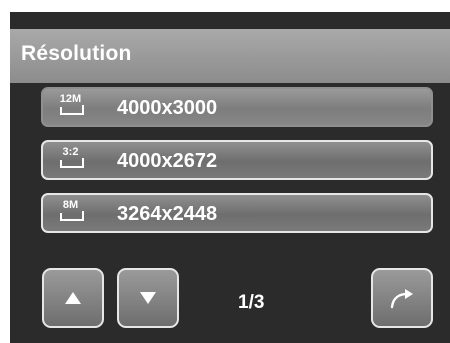 Image resolution: width=450 pixels, height=343 pixels. I want to click on size-12m-icon: 12M, so click(73, 105).